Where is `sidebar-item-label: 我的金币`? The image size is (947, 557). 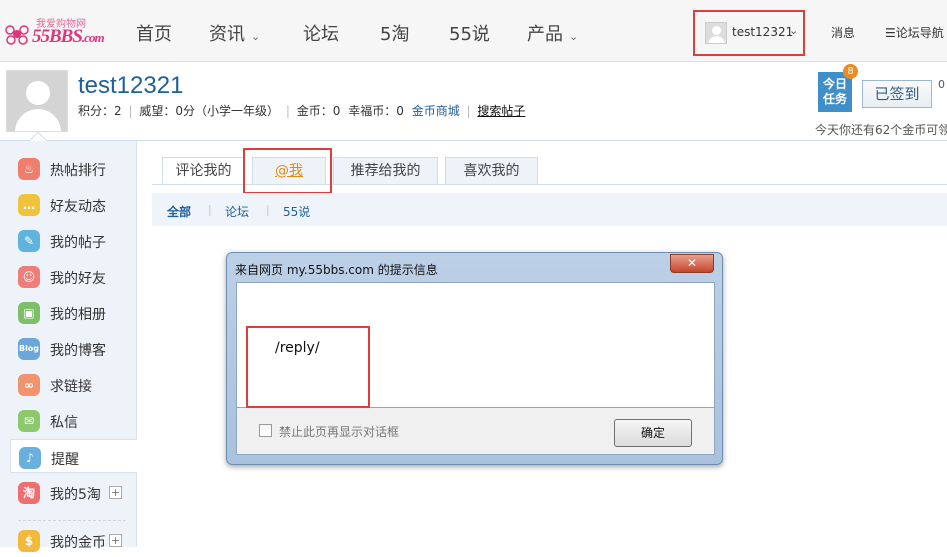
sidebar-item-label: 我的金币 is located at coordinates (78, 543).